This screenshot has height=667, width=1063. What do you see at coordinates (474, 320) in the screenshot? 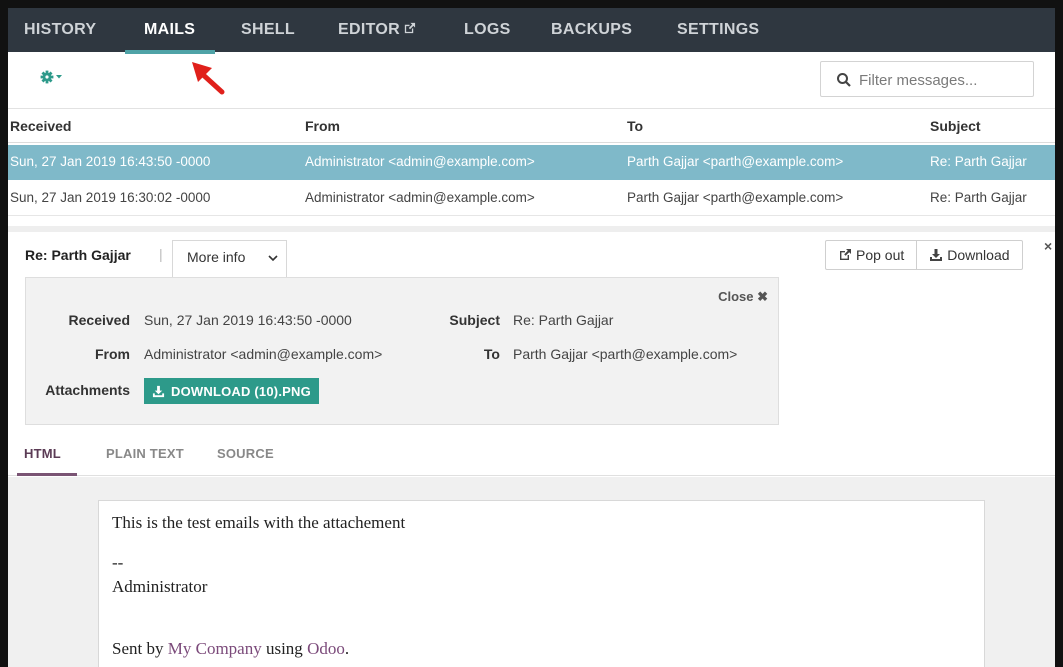
I see `subject-label: Subject` at bounding box center [474, 320].